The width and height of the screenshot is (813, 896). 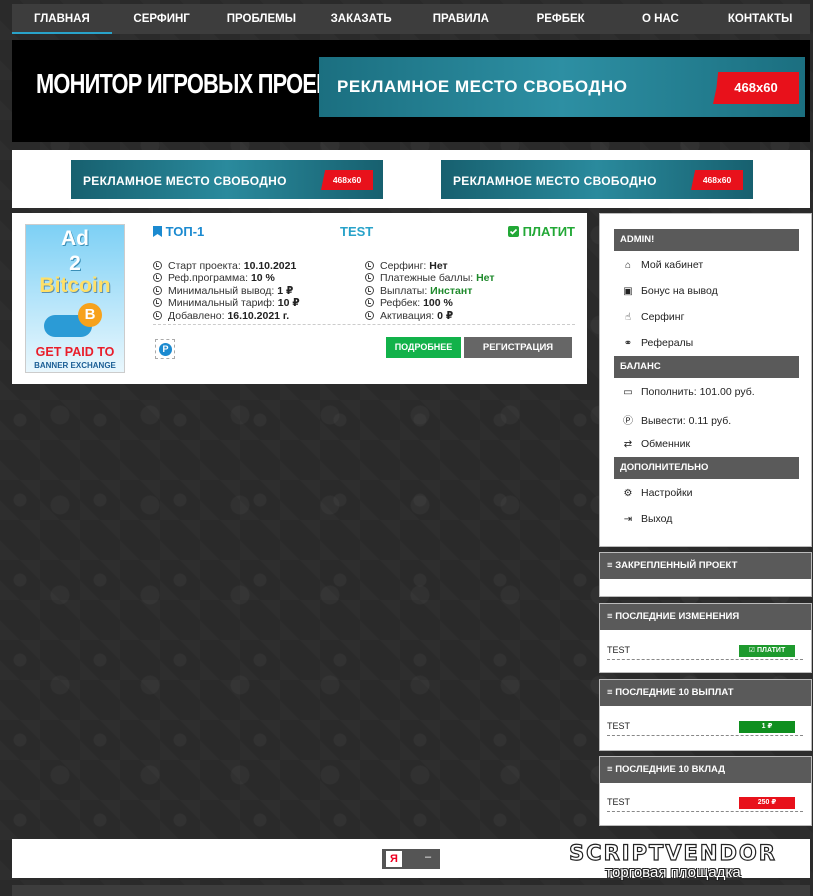 What do you see at coordinates (361, 19) in the screenshot?
I see `nav-item-order: ЗАКАЗАТЬ` at bounding box center [361, 19].